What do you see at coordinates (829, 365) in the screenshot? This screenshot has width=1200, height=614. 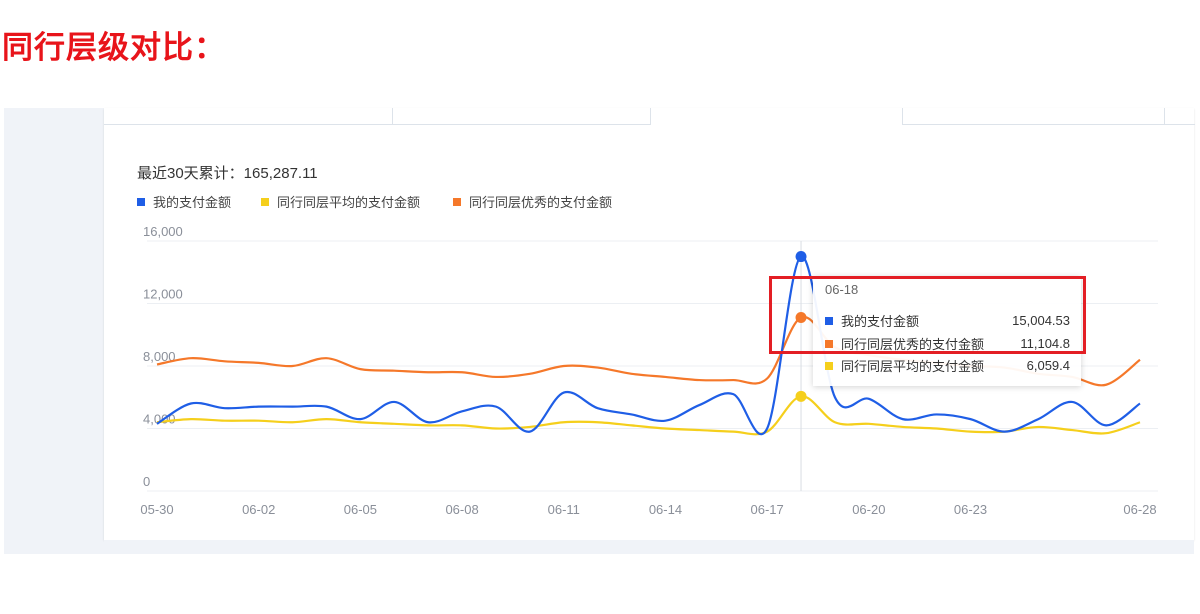 I see `tooltip-swatch` at bounding box center [829, 365].